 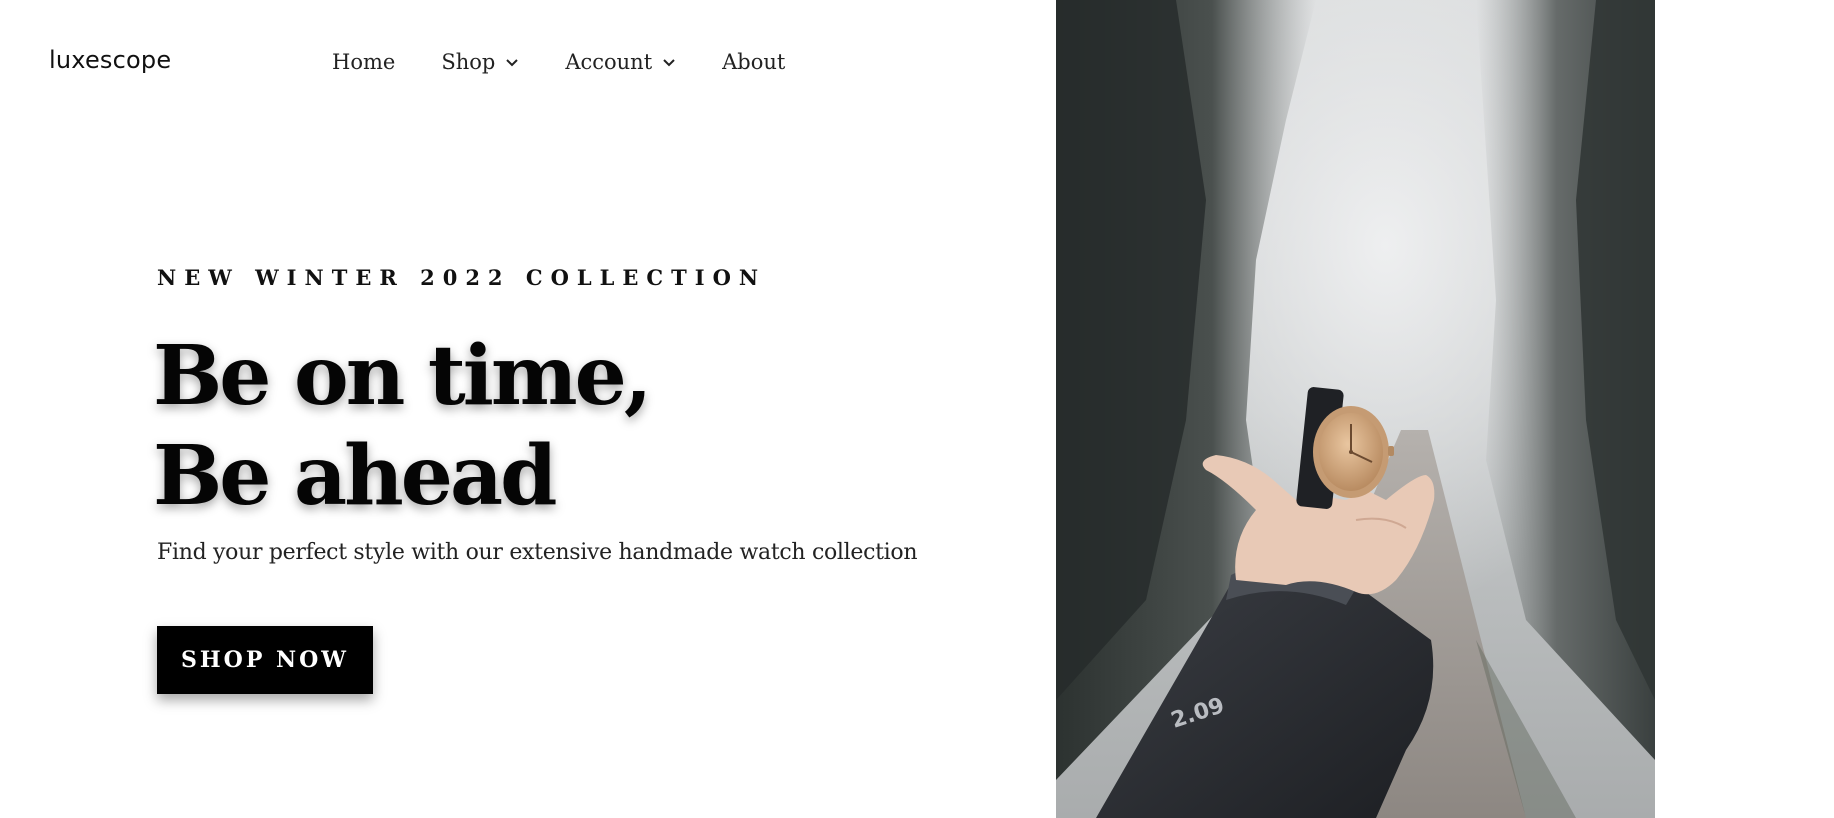 What do you see at coordinates (462, 277) in the screenshot?
I see `hero-eyebrow: NEW WINTER 2022 COLLECTION` at bounding box center [462, 277].